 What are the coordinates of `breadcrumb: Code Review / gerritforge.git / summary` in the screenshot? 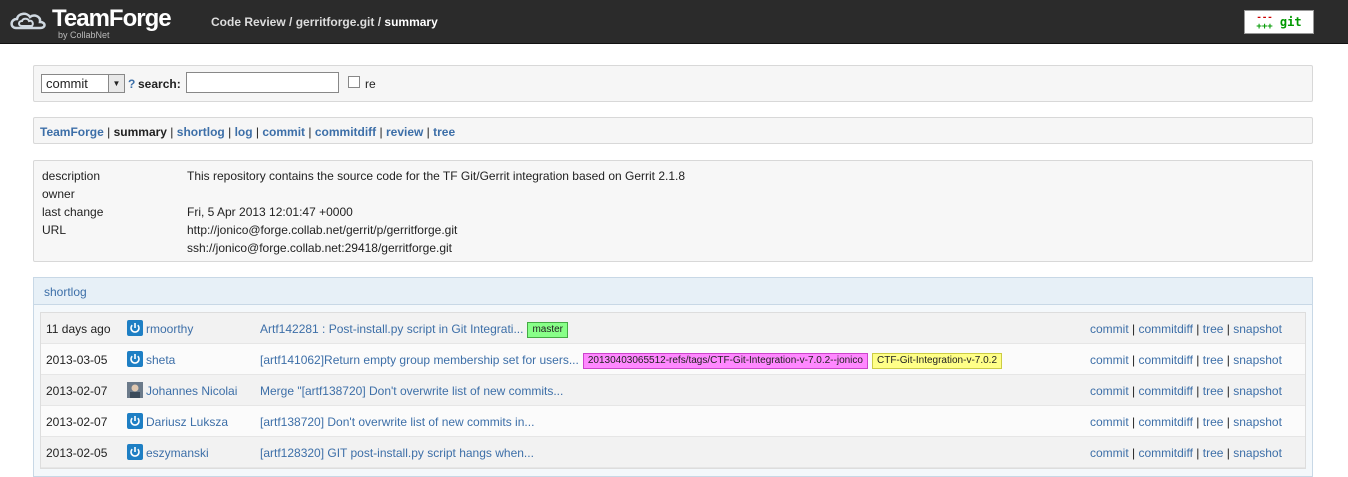 It's located at (324, 22).